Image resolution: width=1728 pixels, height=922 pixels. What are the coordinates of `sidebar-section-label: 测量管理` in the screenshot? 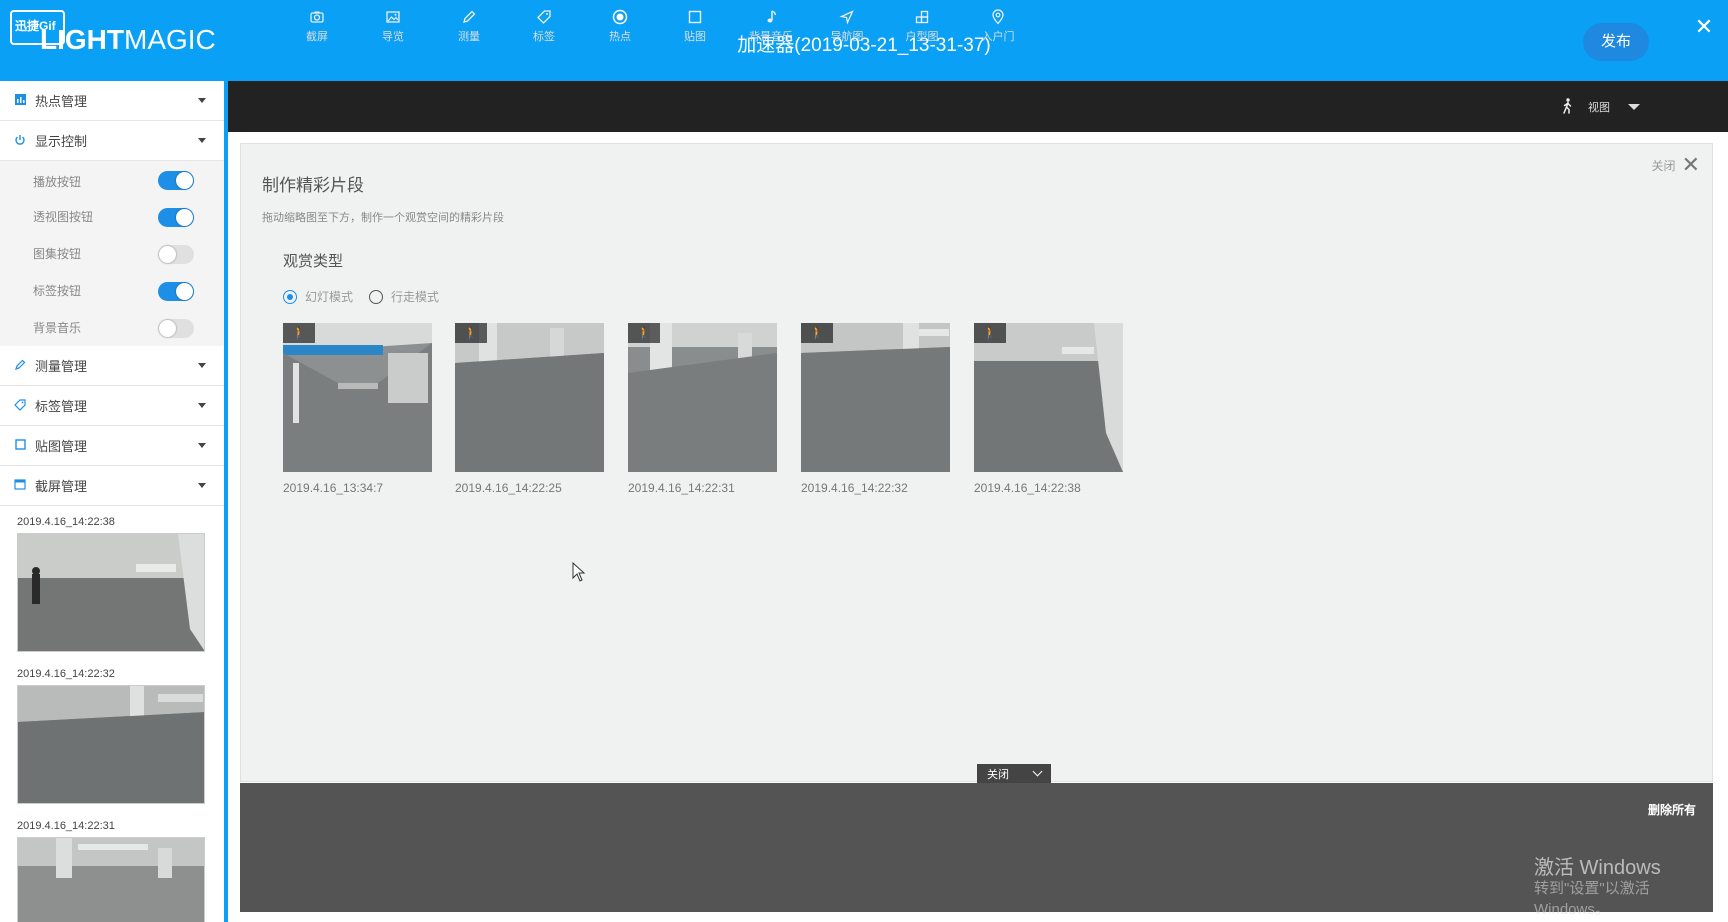 It's located at (61, 366).